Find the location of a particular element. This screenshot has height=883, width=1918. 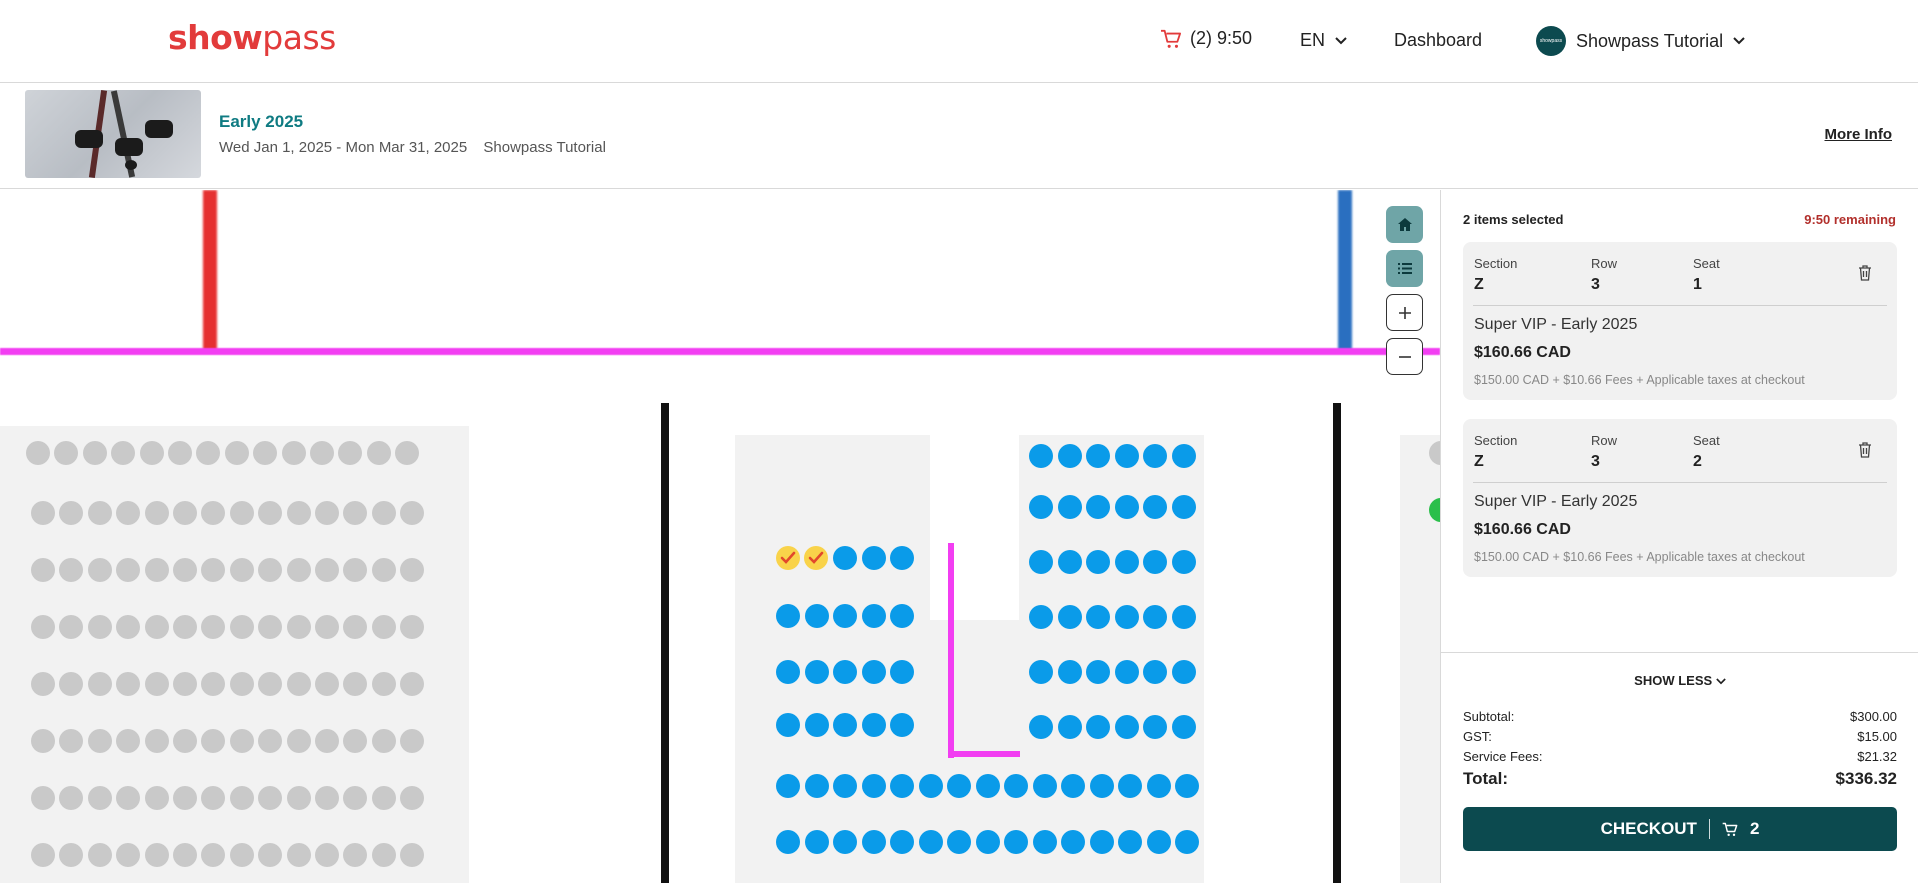

account-menu: showpass Showpass Tutorial is located at coordinates (1640, 41).